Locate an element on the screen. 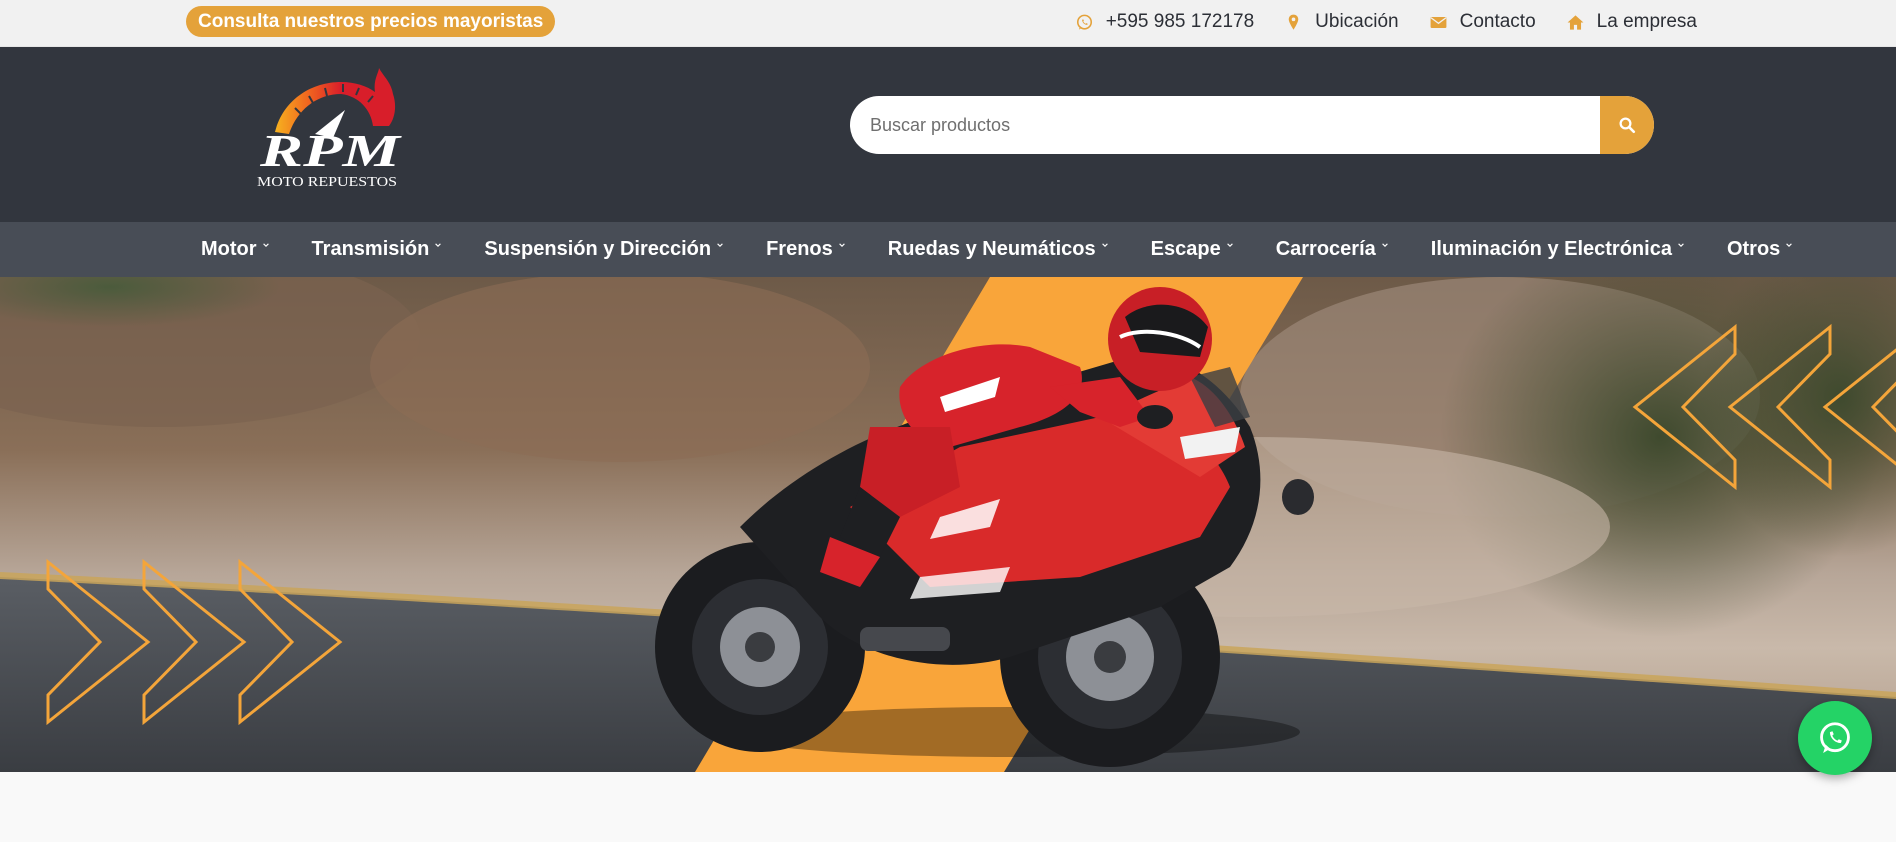 The width and height of the screenshot is (1896, 842). search-icon is located at coordinates (1627, 125).